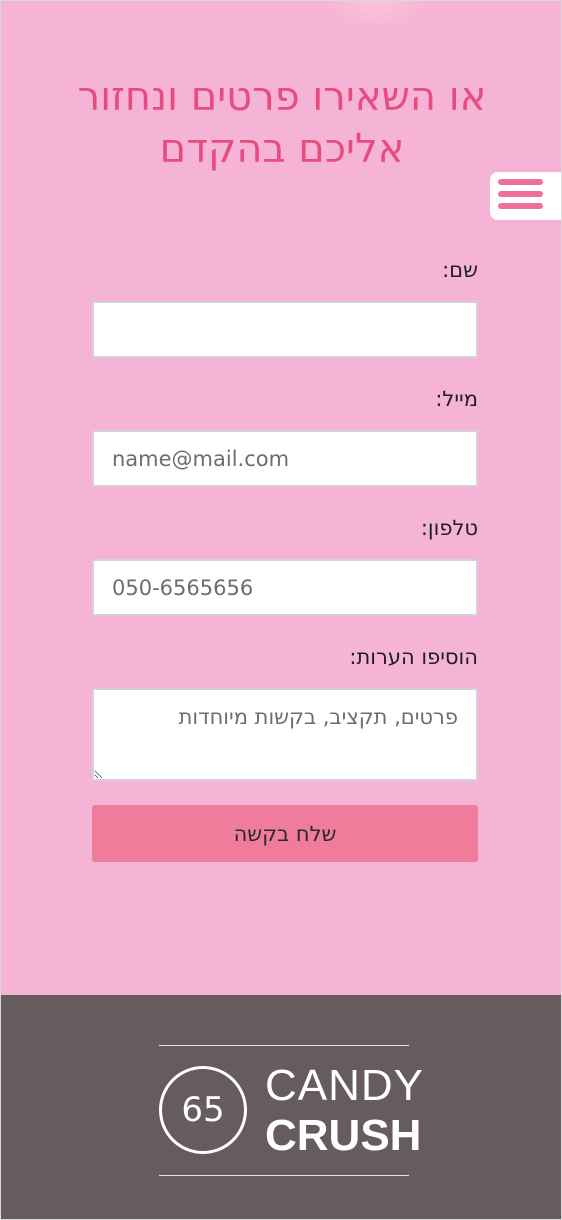  Describe the element at coordinates (343, 1135) in the screenshot. I see `logo-word-crush: CRUSH` at that location.